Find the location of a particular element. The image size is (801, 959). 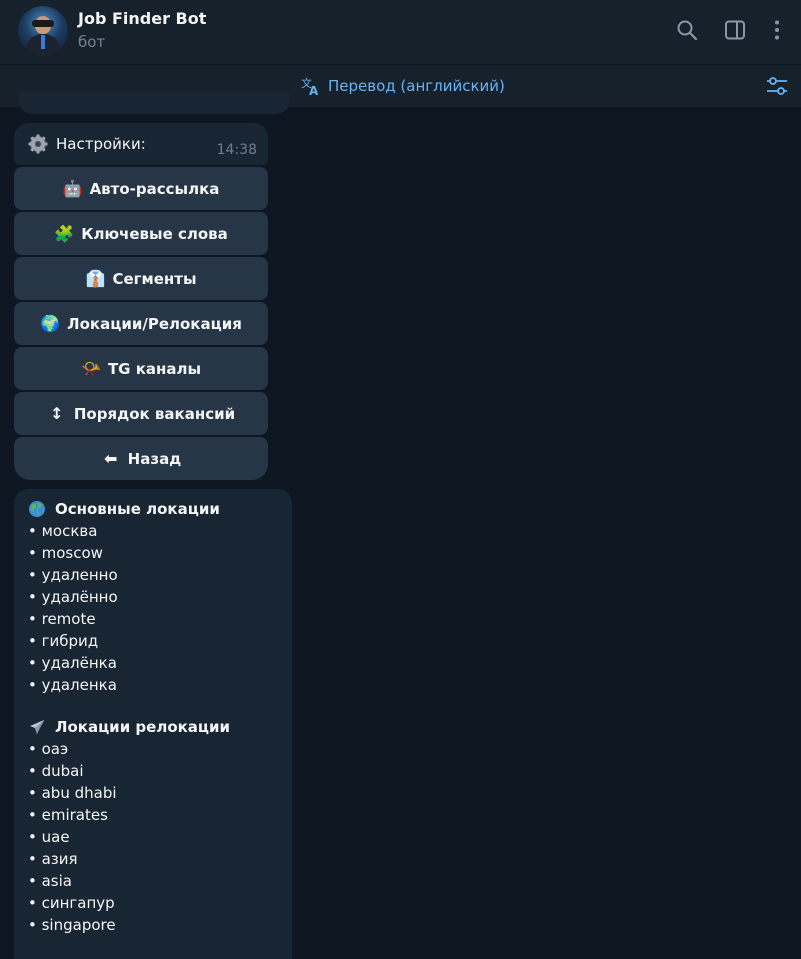

airplane-icon is located at coordinates (37, 726).